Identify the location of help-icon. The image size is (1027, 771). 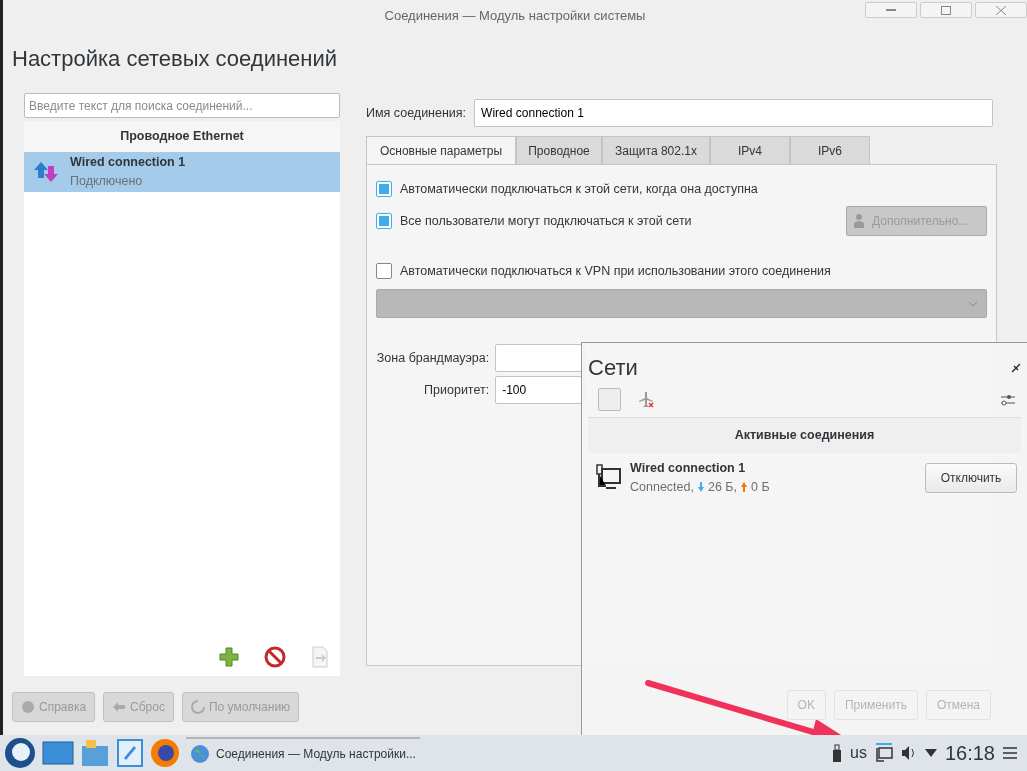
(28, 707).